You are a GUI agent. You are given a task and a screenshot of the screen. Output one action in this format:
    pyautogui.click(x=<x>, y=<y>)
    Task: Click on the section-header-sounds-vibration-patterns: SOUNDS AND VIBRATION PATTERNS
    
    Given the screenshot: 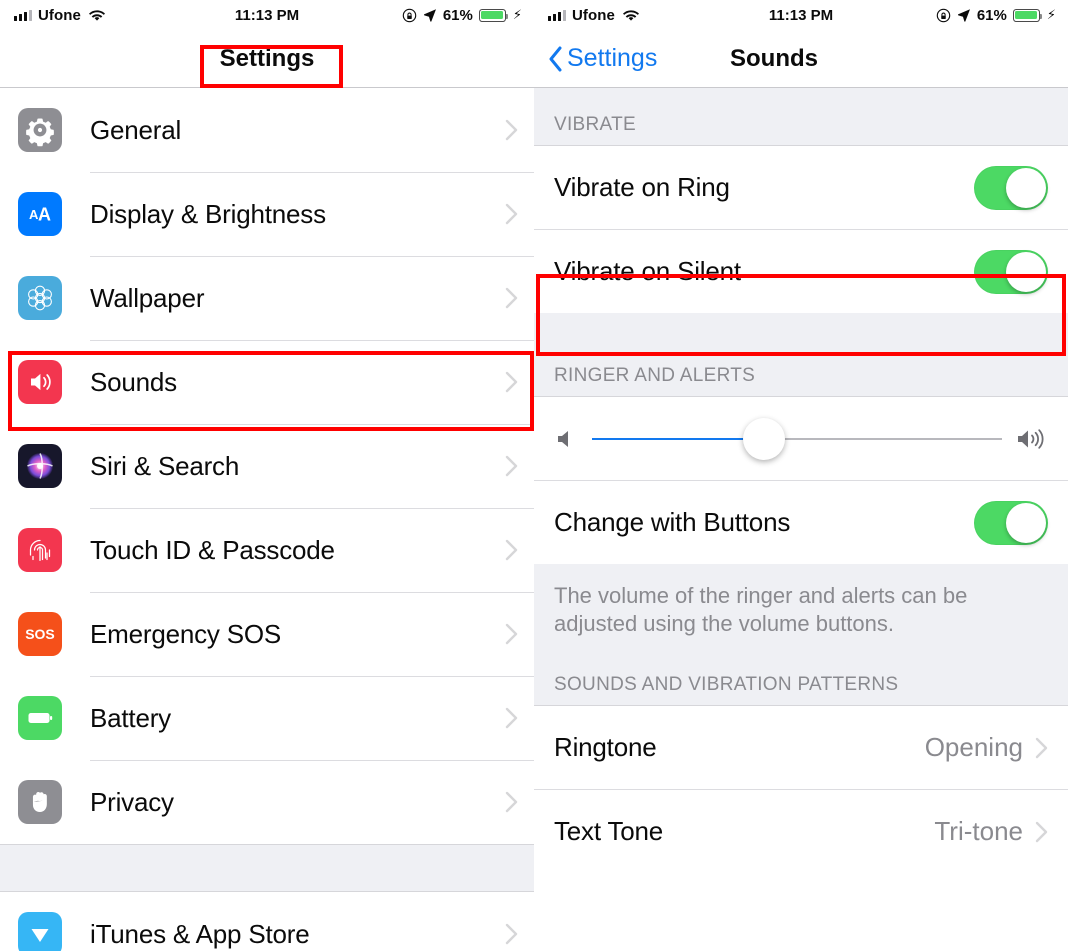 What is the action you would take?
    pyautogui.click(x=801, y=677)
    